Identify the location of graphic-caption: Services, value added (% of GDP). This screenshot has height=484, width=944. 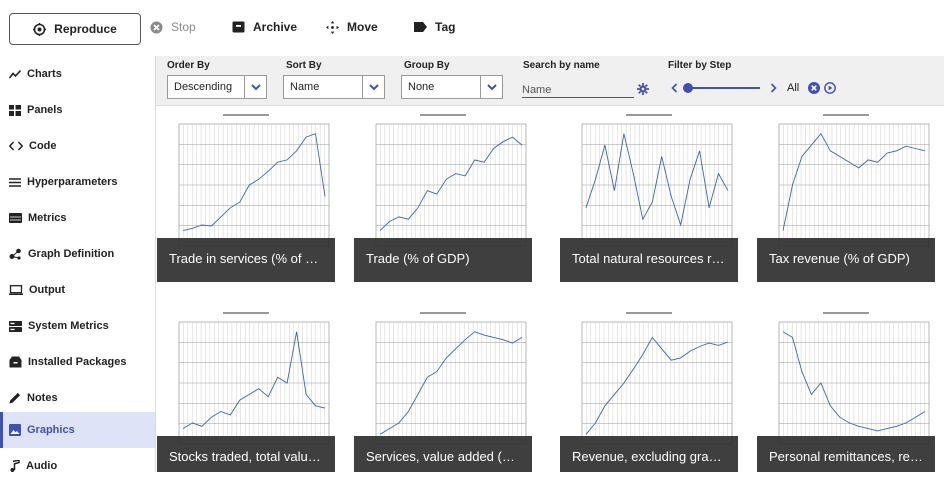
(443, 454).